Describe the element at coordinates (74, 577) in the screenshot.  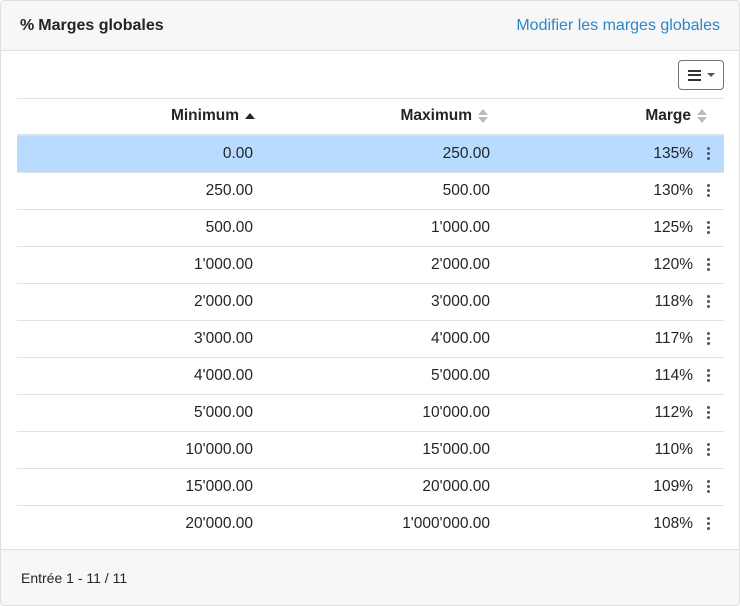
I see `pagination-info: Entrée 1 - 11 / 11` at that location.